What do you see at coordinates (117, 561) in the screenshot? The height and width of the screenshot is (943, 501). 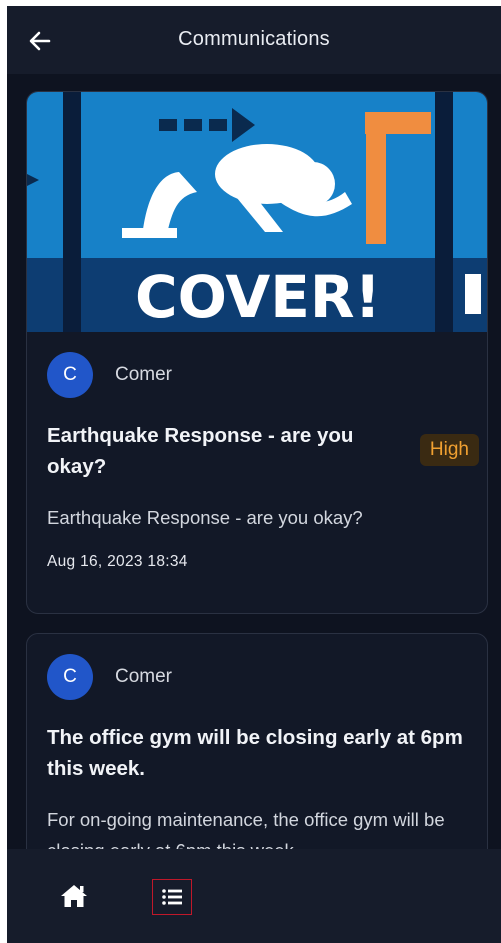 I see `post-date: Aug 16, 2023 18:34` at bounding box center [117, 561].